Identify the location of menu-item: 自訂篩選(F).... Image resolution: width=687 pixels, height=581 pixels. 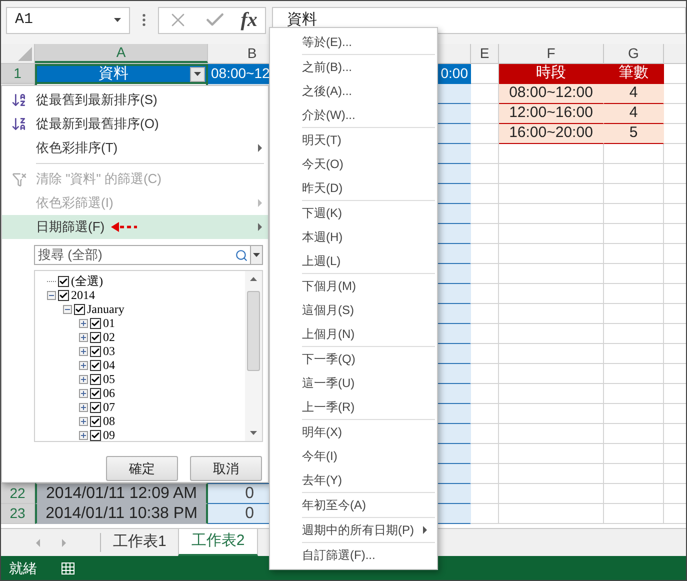
(368, 555).